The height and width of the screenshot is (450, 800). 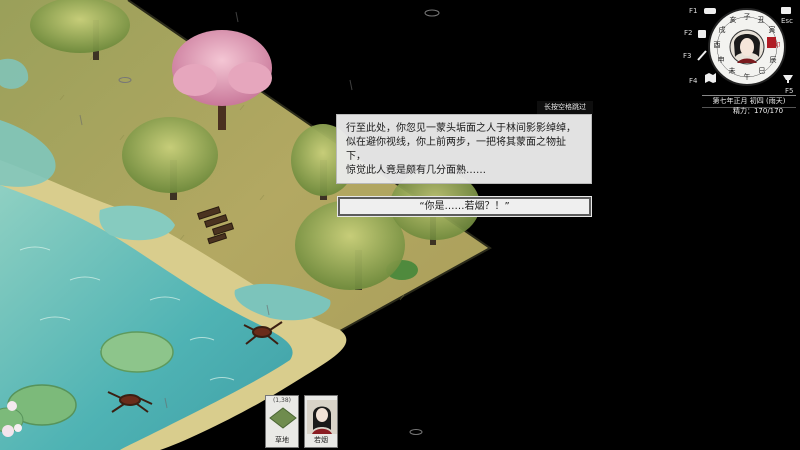 I want to click on dial-char: 未, so click(x=732, y=70).